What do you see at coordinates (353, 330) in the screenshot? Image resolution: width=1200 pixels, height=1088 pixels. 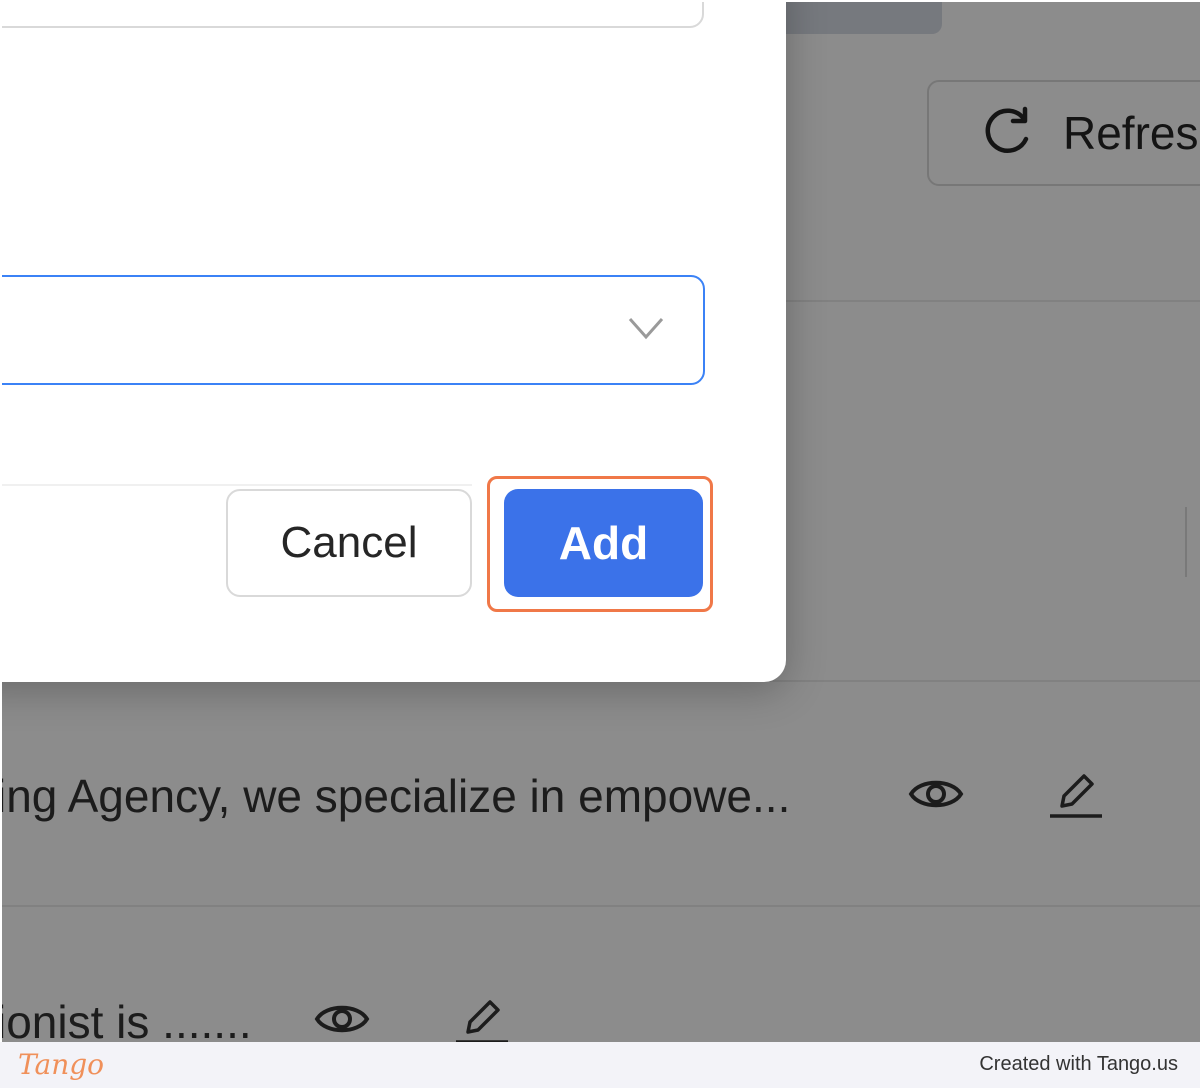 I see `select-dropdown` at bounding box center [353, 330].